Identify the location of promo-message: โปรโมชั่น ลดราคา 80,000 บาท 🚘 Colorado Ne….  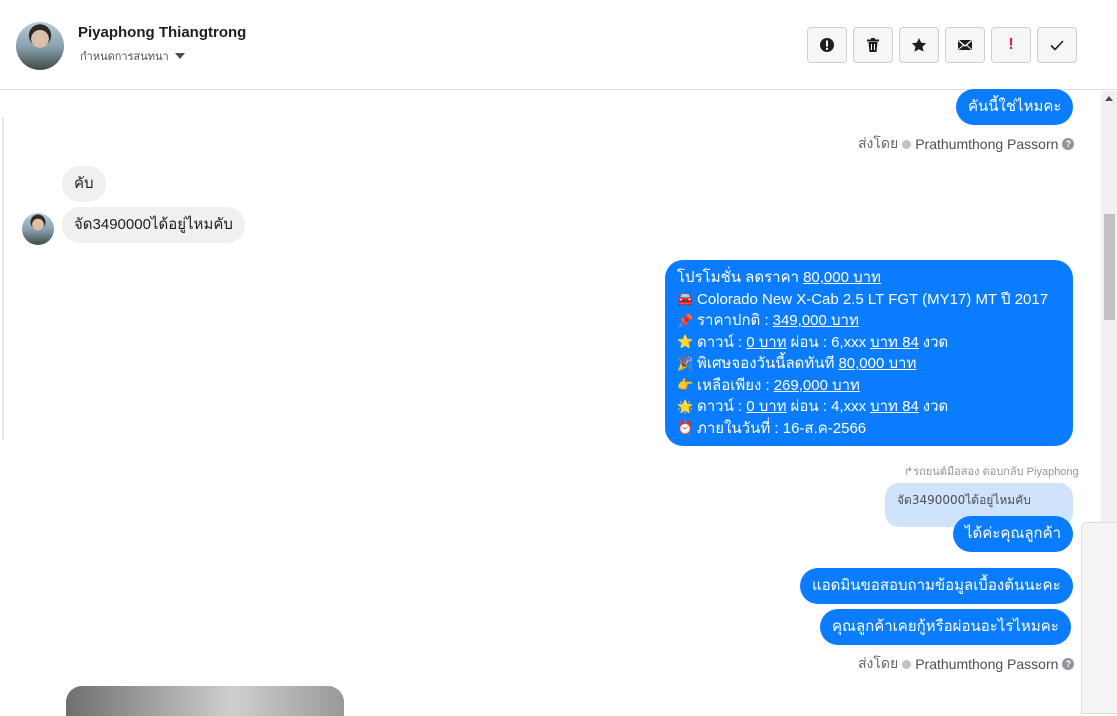
(869, 353).